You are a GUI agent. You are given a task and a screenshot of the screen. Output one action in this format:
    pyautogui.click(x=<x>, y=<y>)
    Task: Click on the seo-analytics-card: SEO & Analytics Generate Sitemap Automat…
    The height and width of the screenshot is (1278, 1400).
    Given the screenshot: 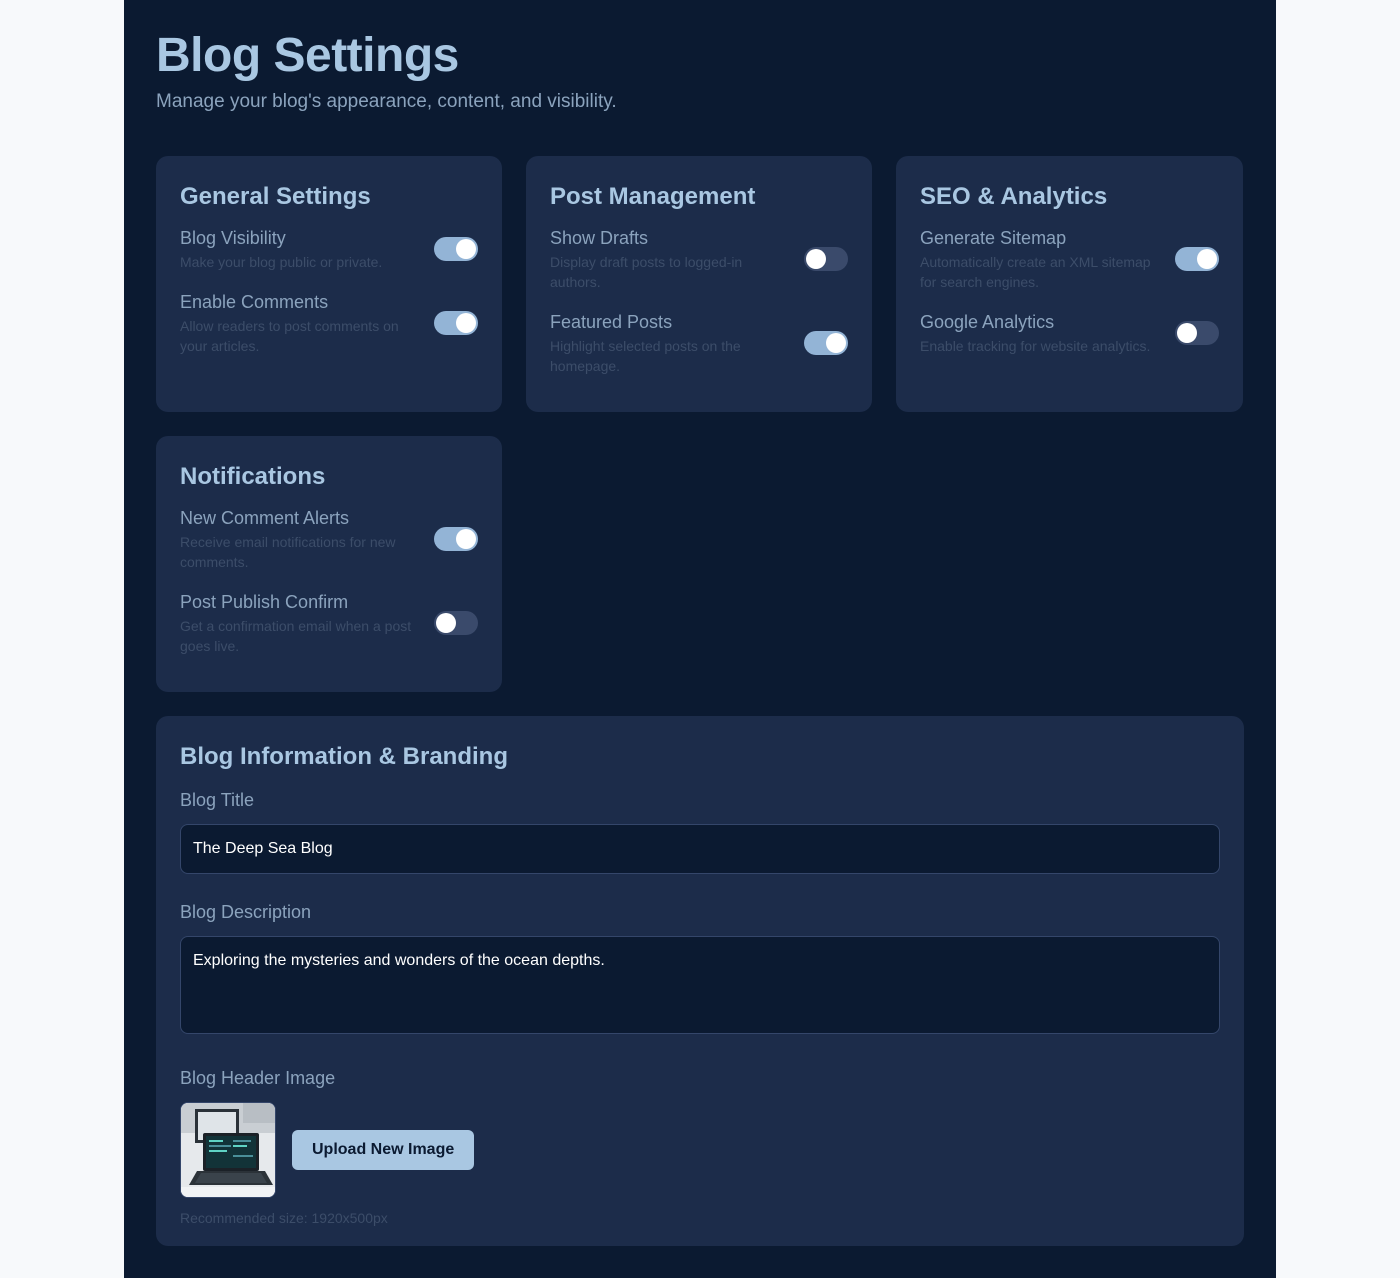 What is the action you would take?
    pyautogui.click(x=1069, y=284)
    